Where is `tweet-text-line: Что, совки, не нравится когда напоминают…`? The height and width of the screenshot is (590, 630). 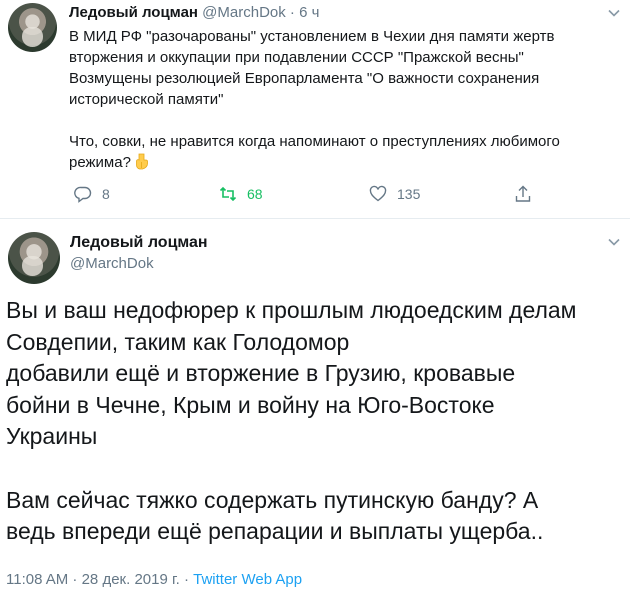
tweet-text-line: Что, совки, не нравится когда напоминают… is located at coordinates (314, 141).